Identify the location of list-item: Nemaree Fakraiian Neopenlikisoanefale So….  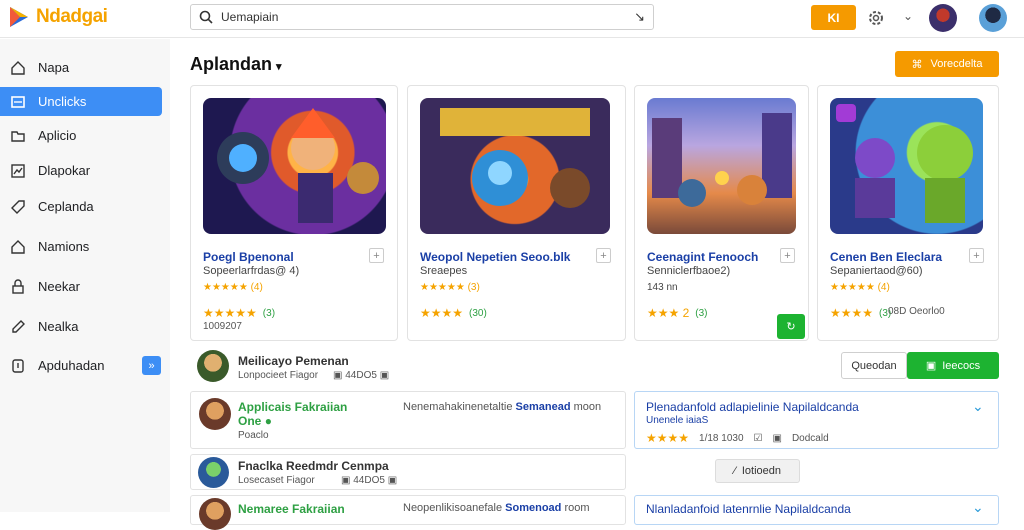
(408, 512).